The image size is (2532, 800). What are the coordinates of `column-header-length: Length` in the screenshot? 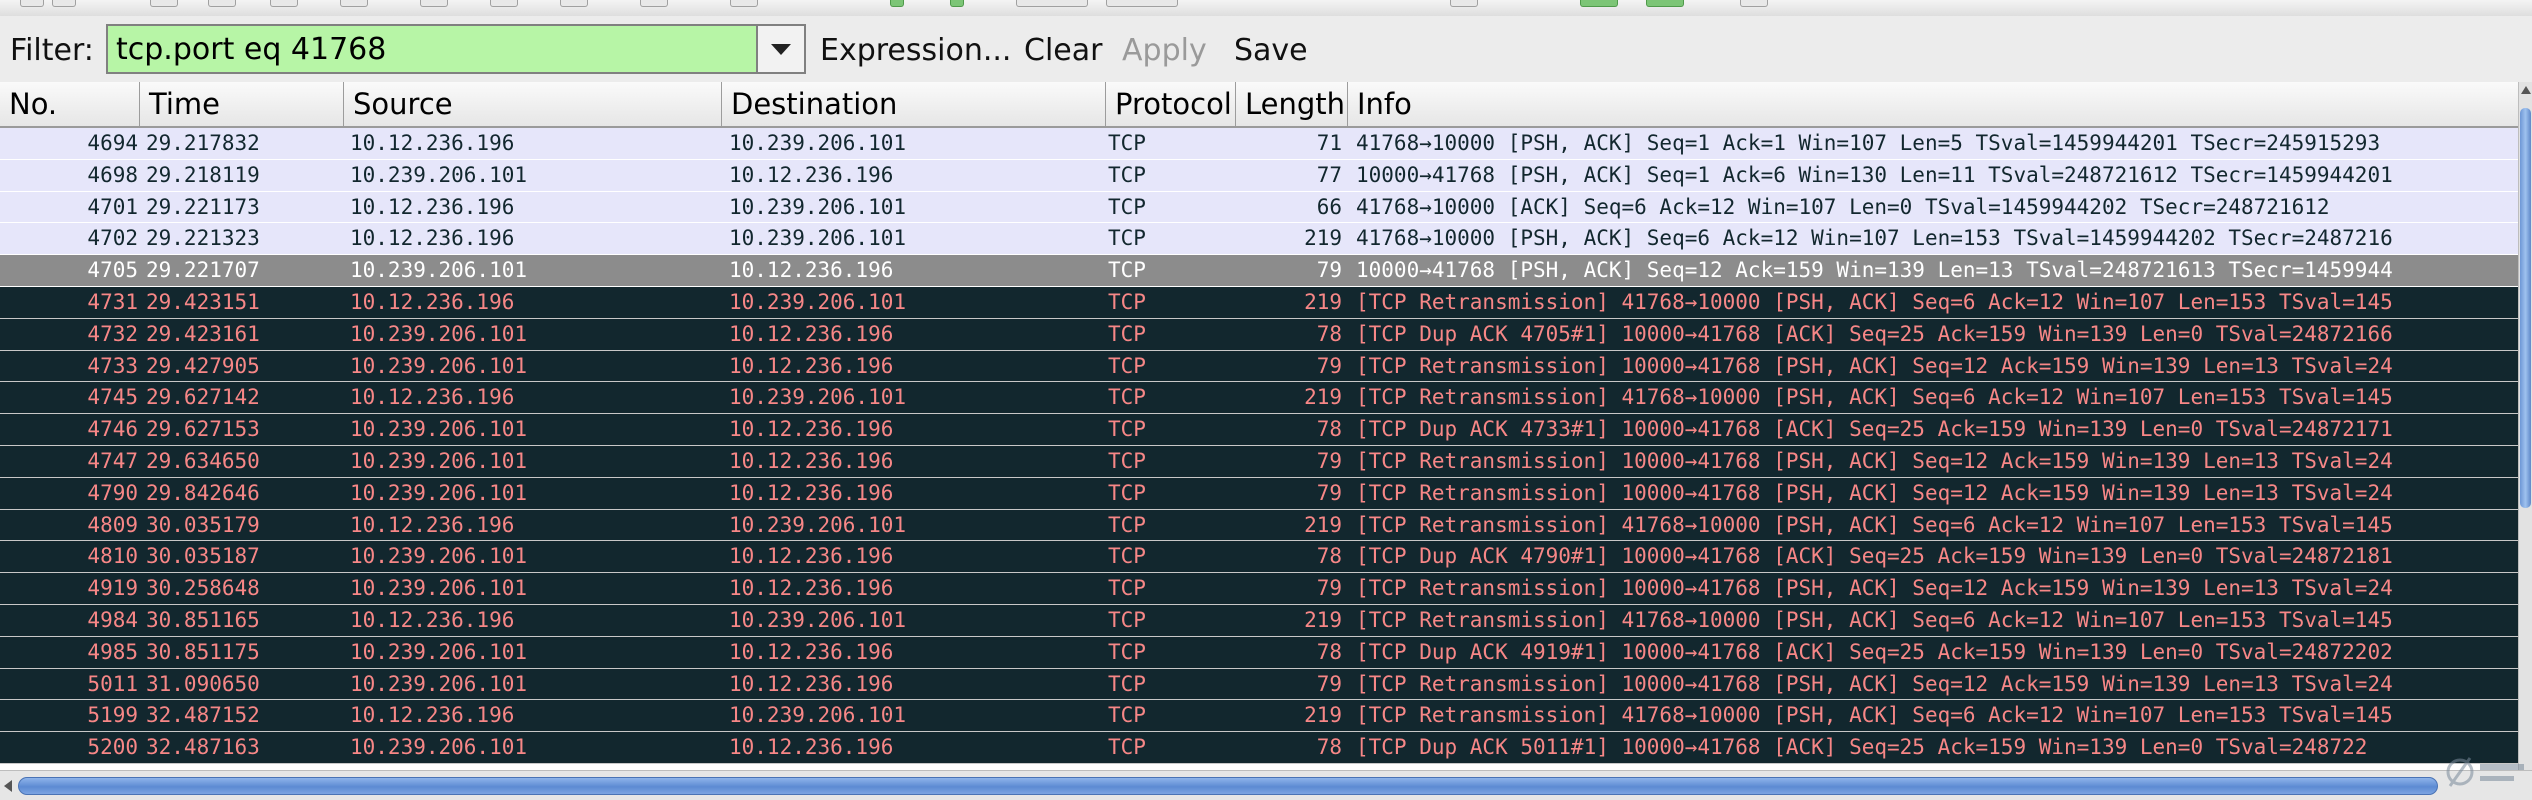 It's located at (1292, 104).